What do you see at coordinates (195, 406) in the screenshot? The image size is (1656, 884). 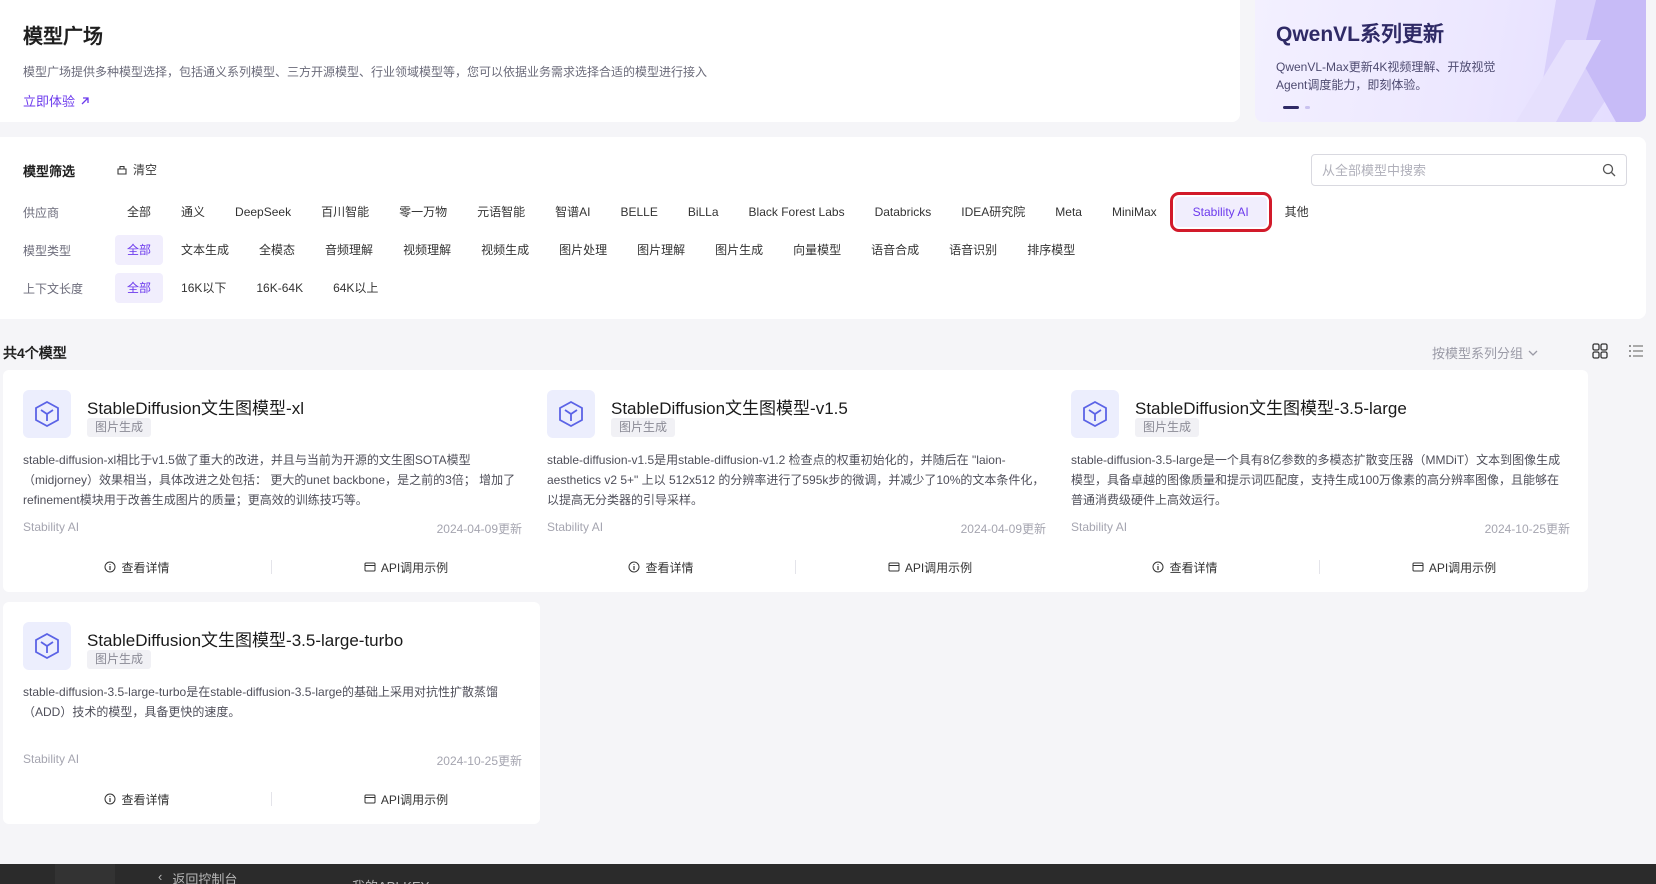 I see `model-name: StableDiffusion文生图模型-xl` at bounding box center [195, 406].